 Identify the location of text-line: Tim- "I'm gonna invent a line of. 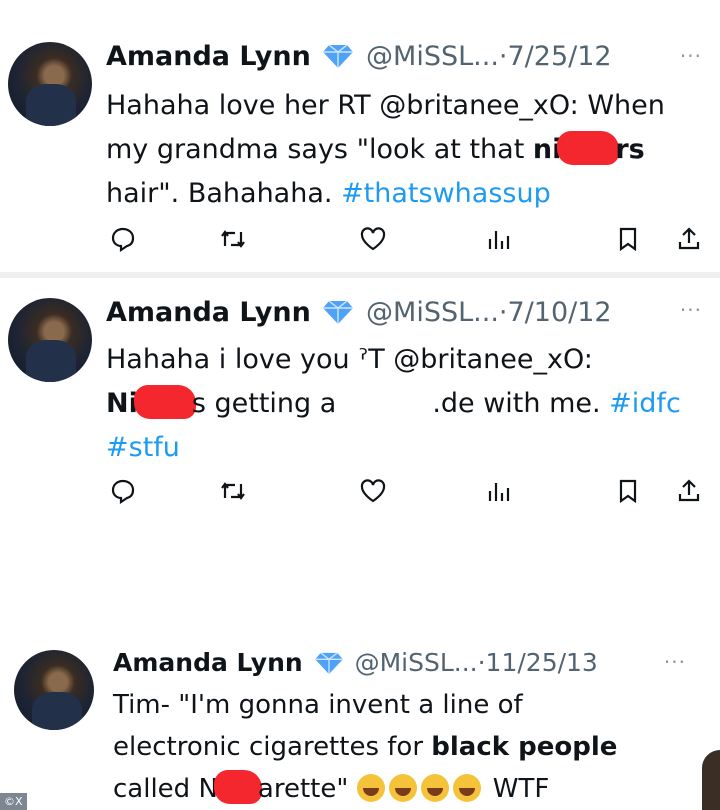
(318, 705).